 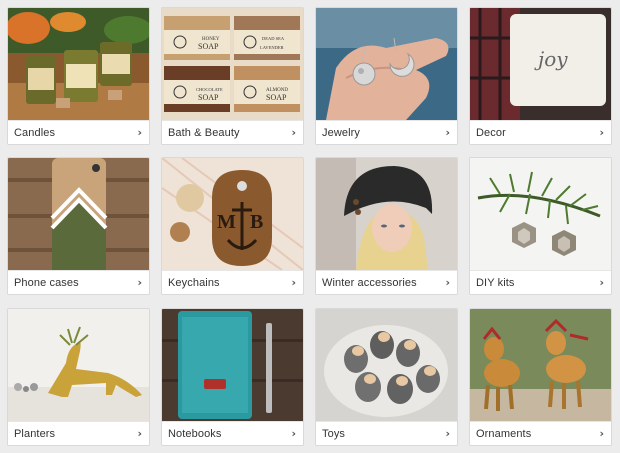 I want to click on category-card-ornaments: Ornaments ›, so click(x=540, y=377).